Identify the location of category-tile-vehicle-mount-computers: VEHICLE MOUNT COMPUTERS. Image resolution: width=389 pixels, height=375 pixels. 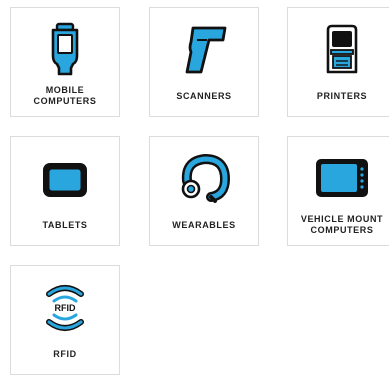
(338, 191).